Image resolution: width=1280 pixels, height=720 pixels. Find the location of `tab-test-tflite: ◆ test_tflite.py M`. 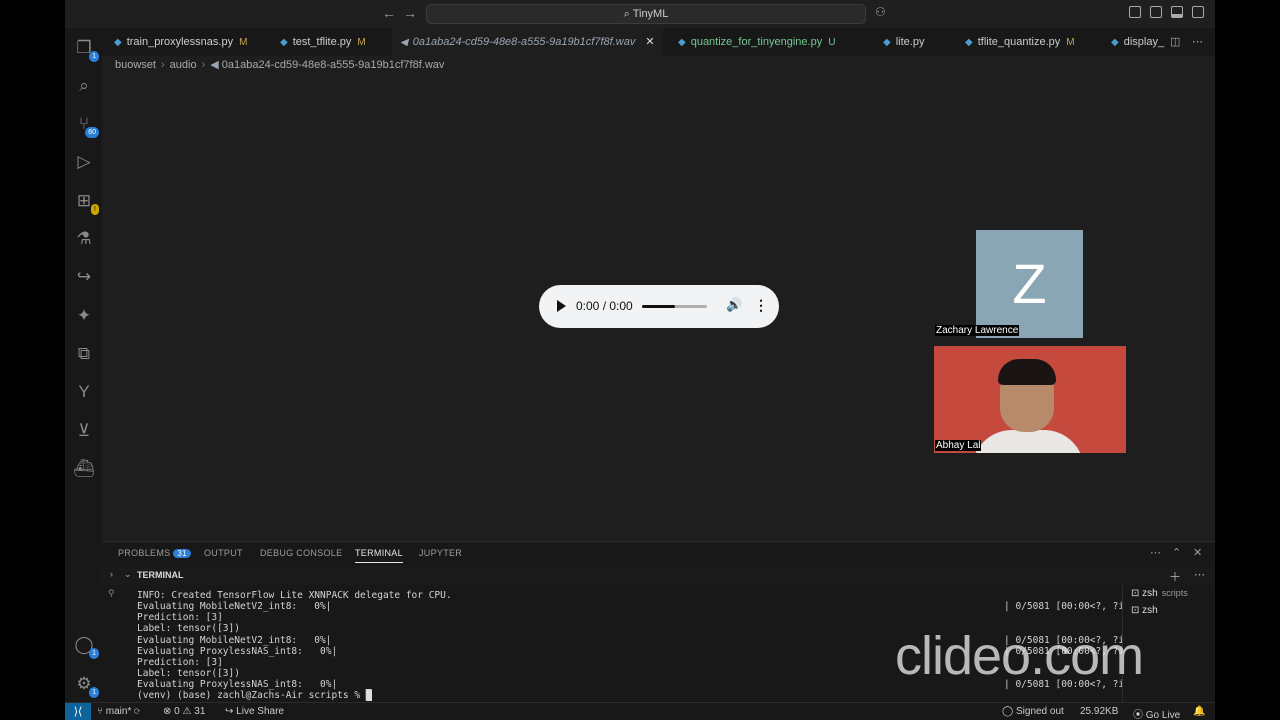

tab-test-tflite: ◆ test_tflite.py M is located at coordinates (323, 42).